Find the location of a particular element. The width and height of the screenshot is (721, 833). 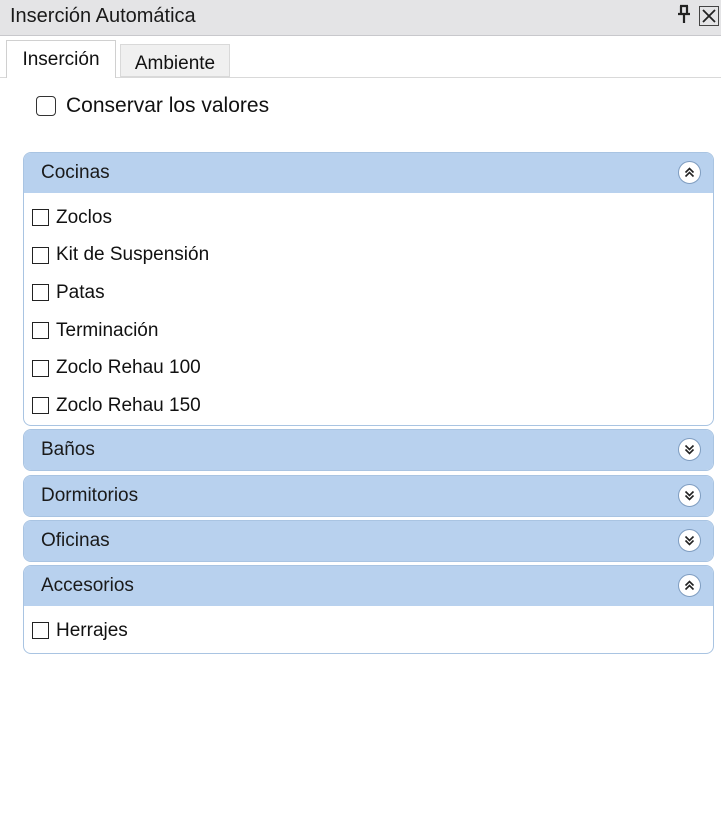

group-header-dormitorios: Dormitorios is located at coordinates (368, 496).